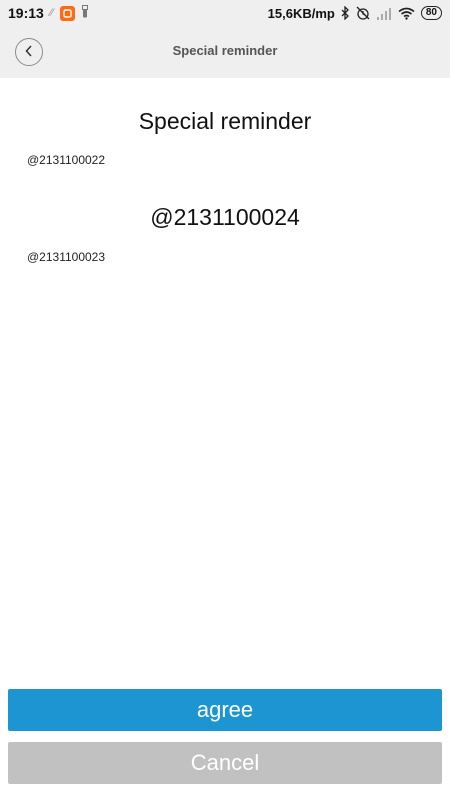  What do you see at coordinates (26, 13) in the screenshot?
I see `status-time: 19:13` at bounding box center [26, 13].